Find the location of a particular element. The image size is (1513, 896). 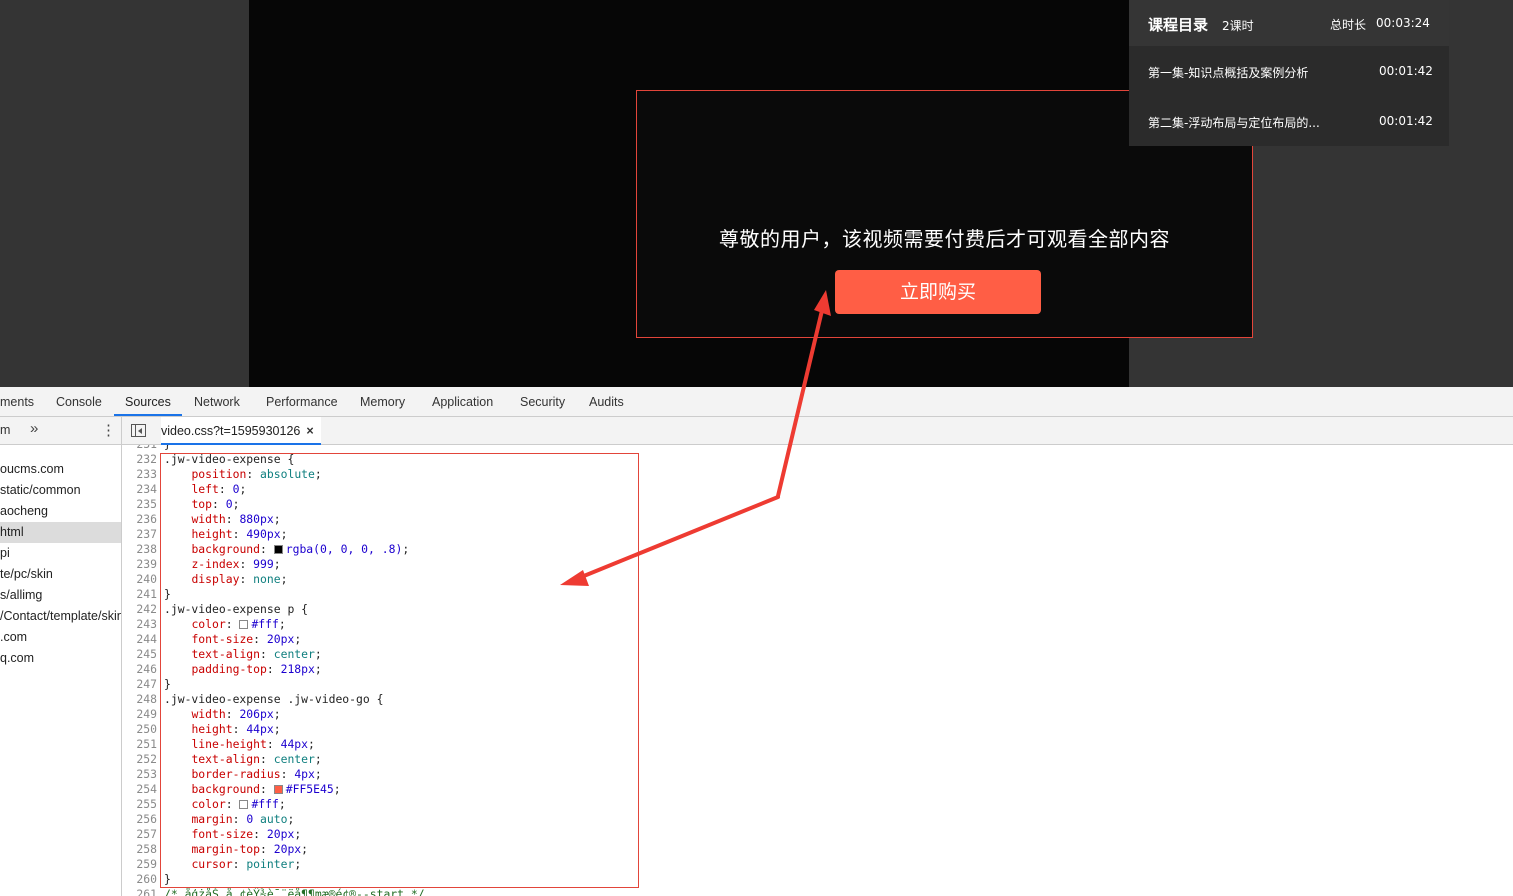

line-number: 250 is located at coordinates (139, 729).